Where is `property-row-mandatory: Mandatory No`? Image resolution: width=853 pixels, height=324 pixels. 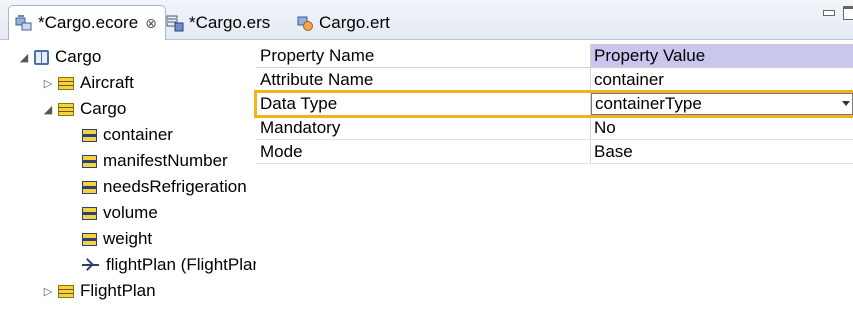 property-row-mandatory: Mandatory No is located at coordinates (554, 128).